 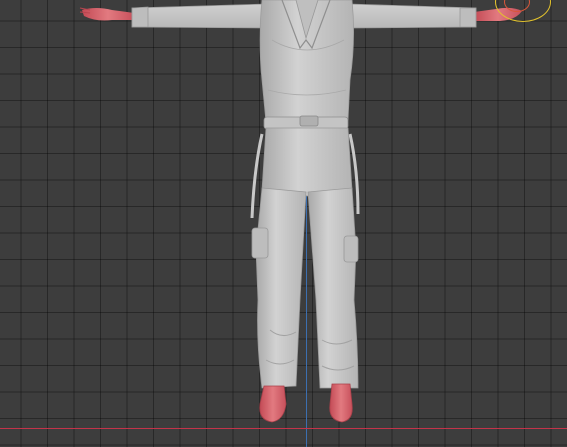 I want to click on belt, so click(x=306, y=122).